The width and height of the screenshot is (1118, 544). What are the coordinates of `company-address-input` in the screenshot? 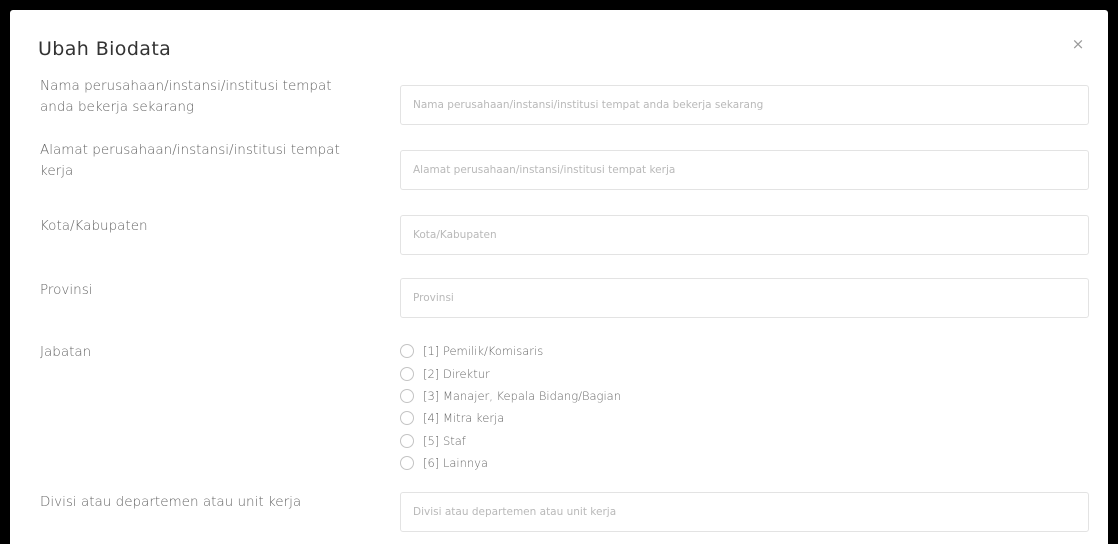 It's located at (744, 170).